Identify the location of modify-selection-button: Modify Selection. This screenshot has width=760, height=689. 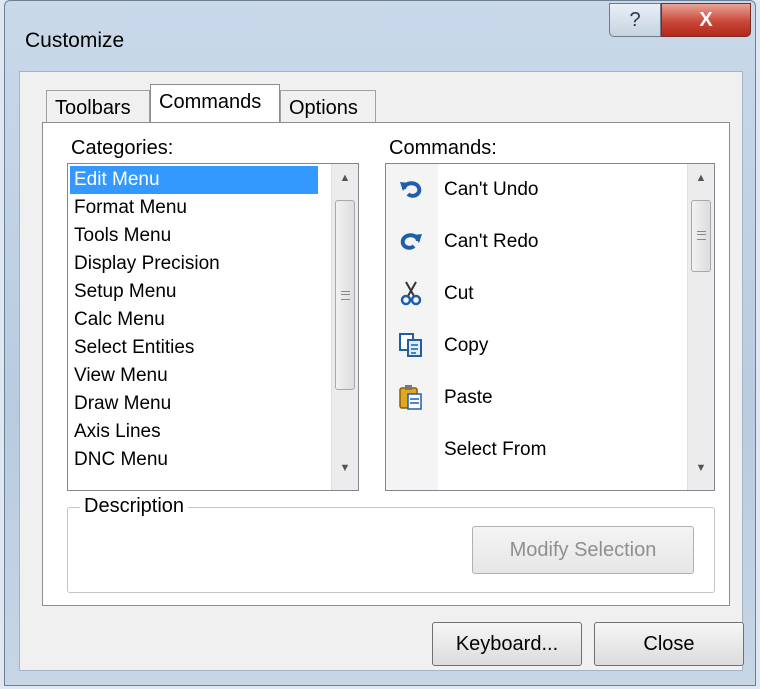
(583, 550).